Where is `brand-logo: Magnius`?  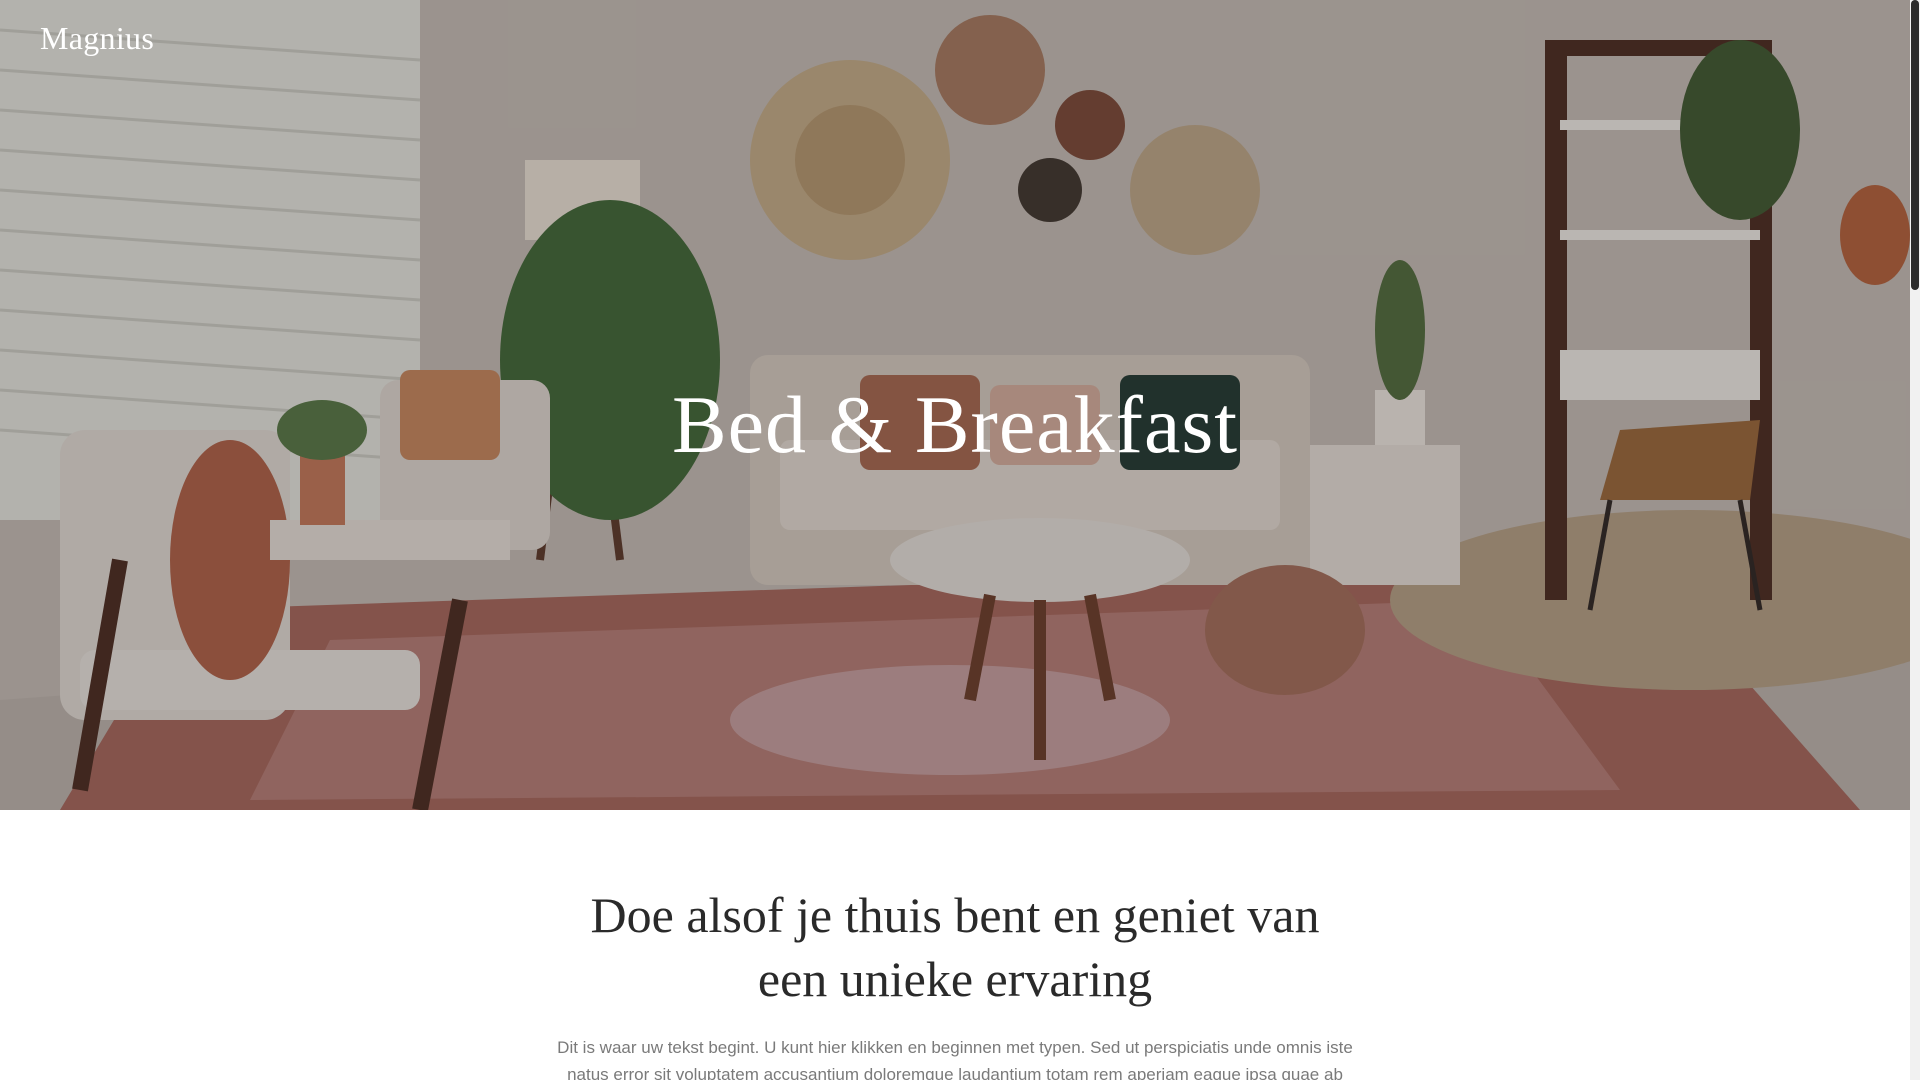
brand-logo: Magnius is located at coordinates (97, 38).